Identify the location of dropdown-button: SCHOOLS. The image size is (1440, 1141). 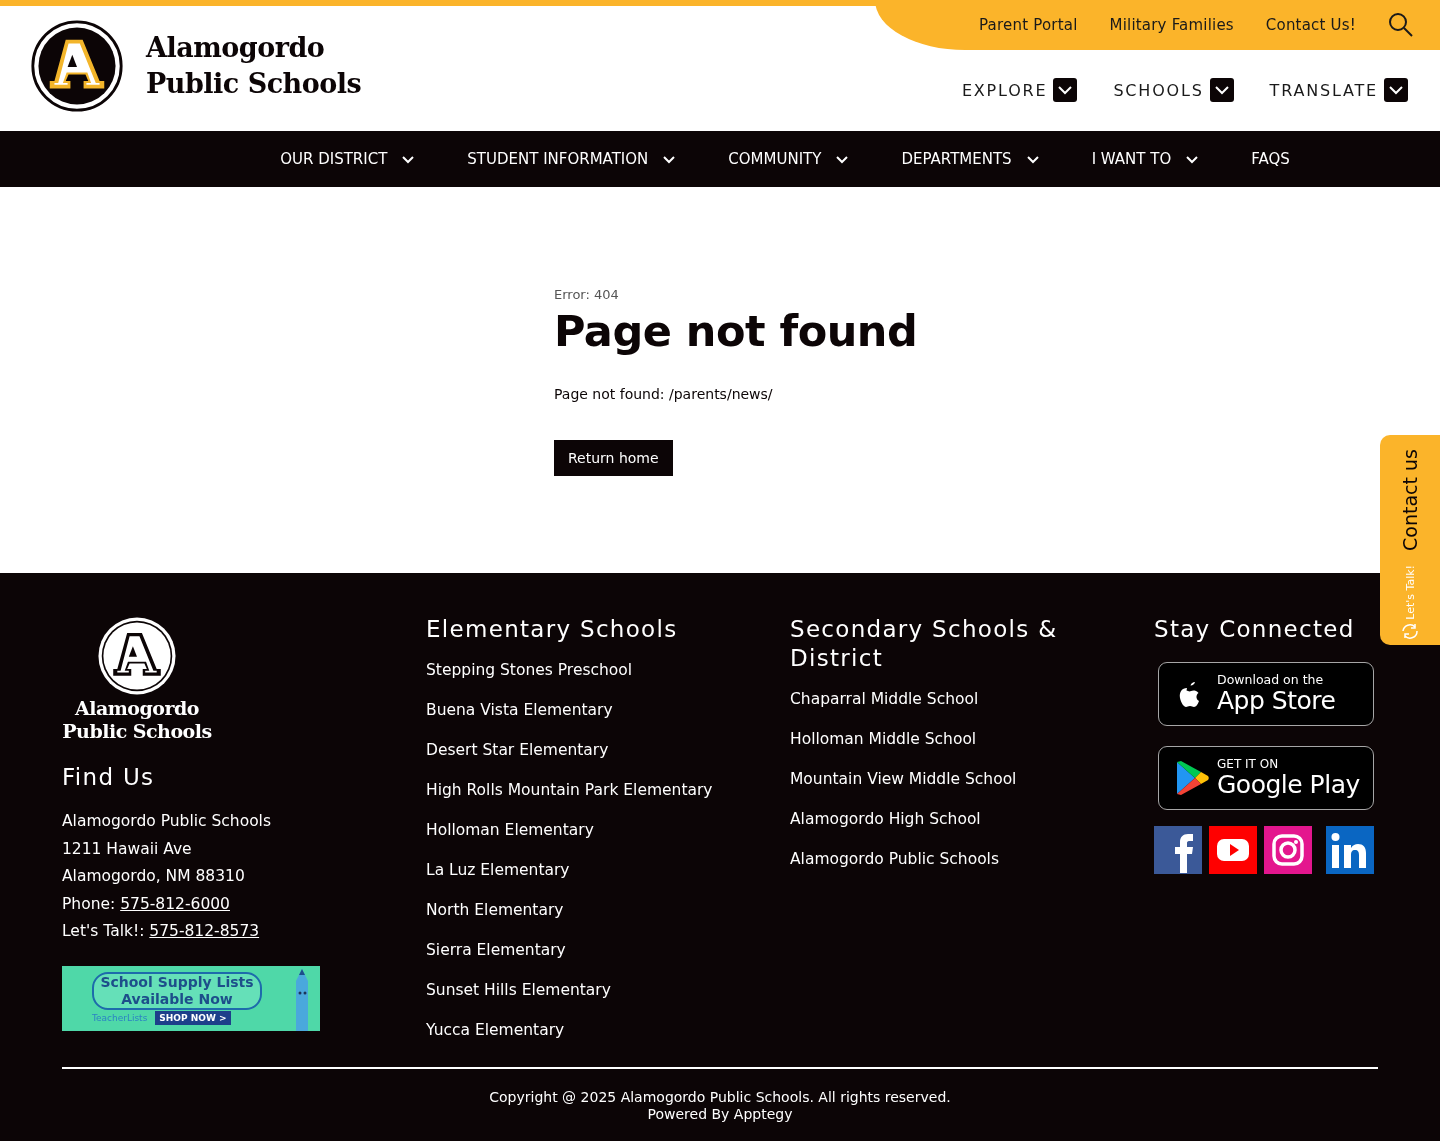
(1173, 90).